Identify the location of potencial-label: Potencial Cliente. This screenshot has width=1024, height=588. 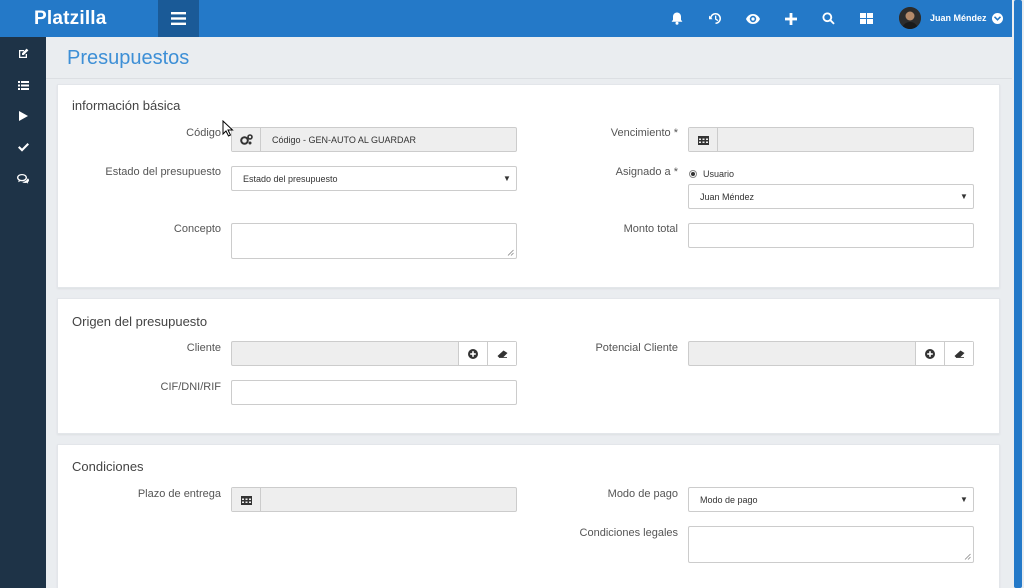
(636, 348).